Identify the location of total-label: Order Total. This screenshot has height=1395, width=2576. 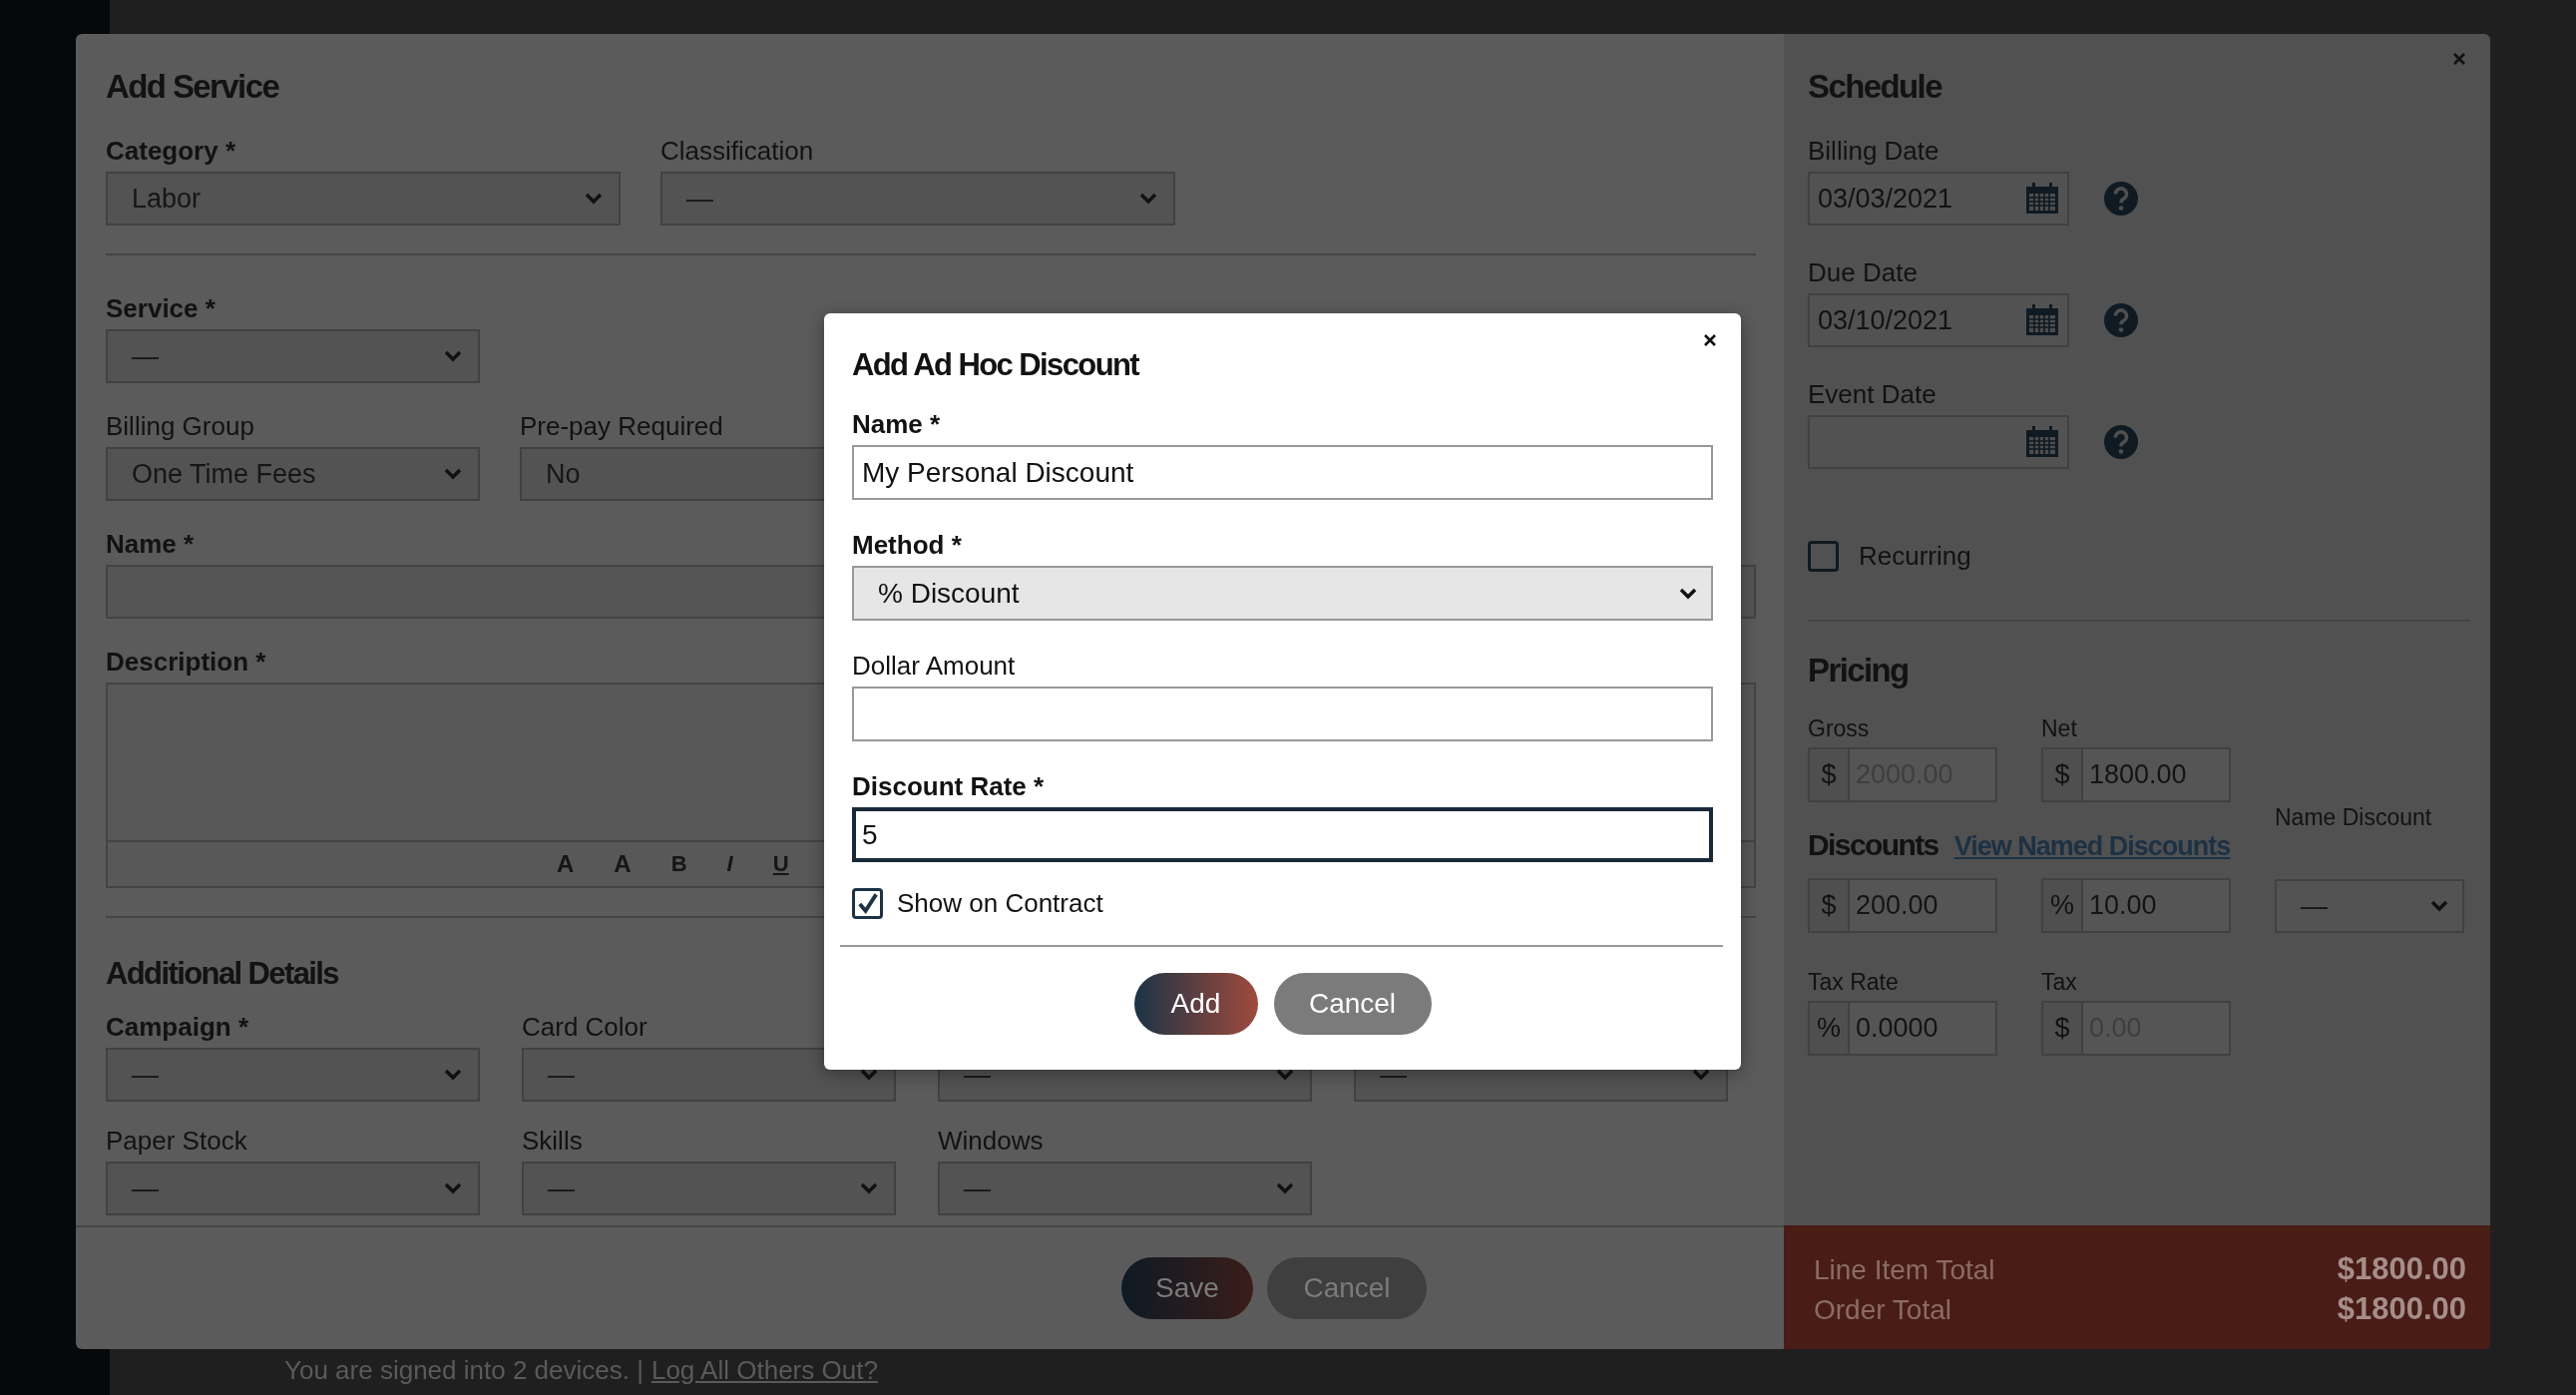
(1882, 1310).